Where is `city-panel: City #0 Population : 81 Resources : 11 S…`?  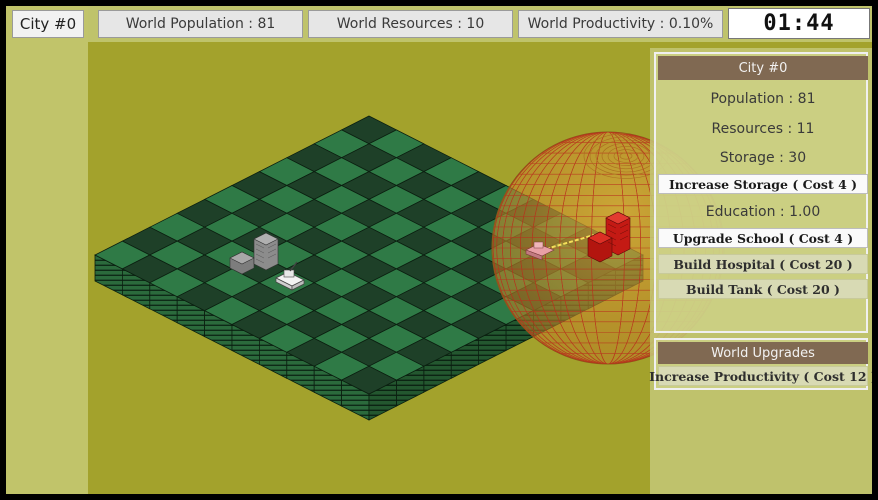 city-panel: City #0 Population : 81 Resources : 11 S… is located at coordinates (761, 192).